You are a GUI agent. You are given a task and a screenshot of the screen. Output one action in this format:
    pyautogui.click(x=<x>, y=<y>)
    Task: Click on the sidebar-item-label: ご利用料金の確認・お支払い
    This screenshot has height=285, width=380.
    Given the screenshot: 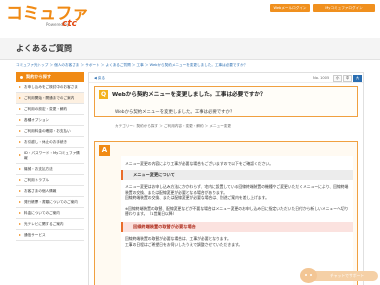 What is the action you would take?
    pyautogui.click(x=47, y=130)
    